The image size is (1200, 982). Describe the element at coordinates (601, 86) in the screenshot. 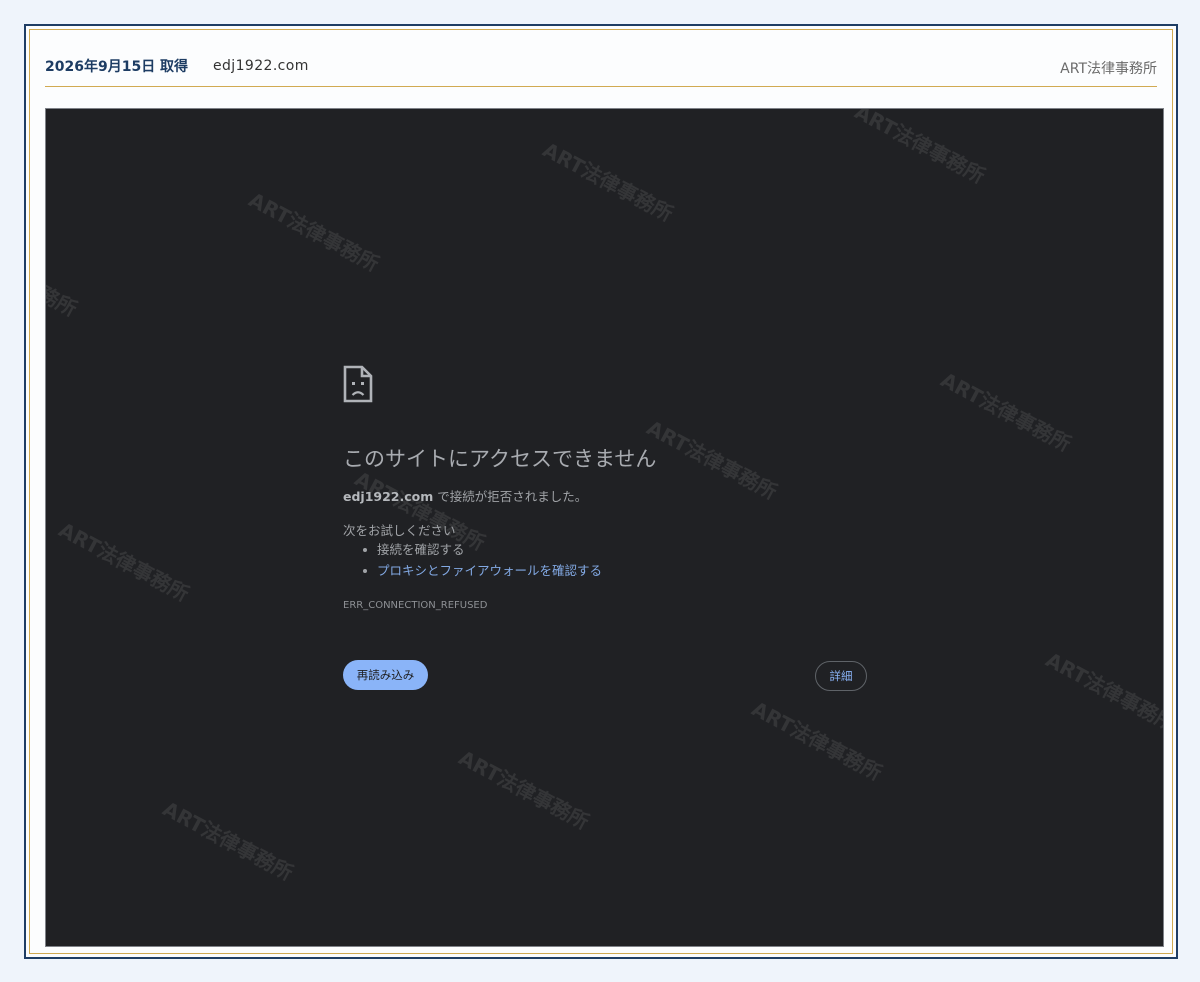

I see `header-divider` at that location.